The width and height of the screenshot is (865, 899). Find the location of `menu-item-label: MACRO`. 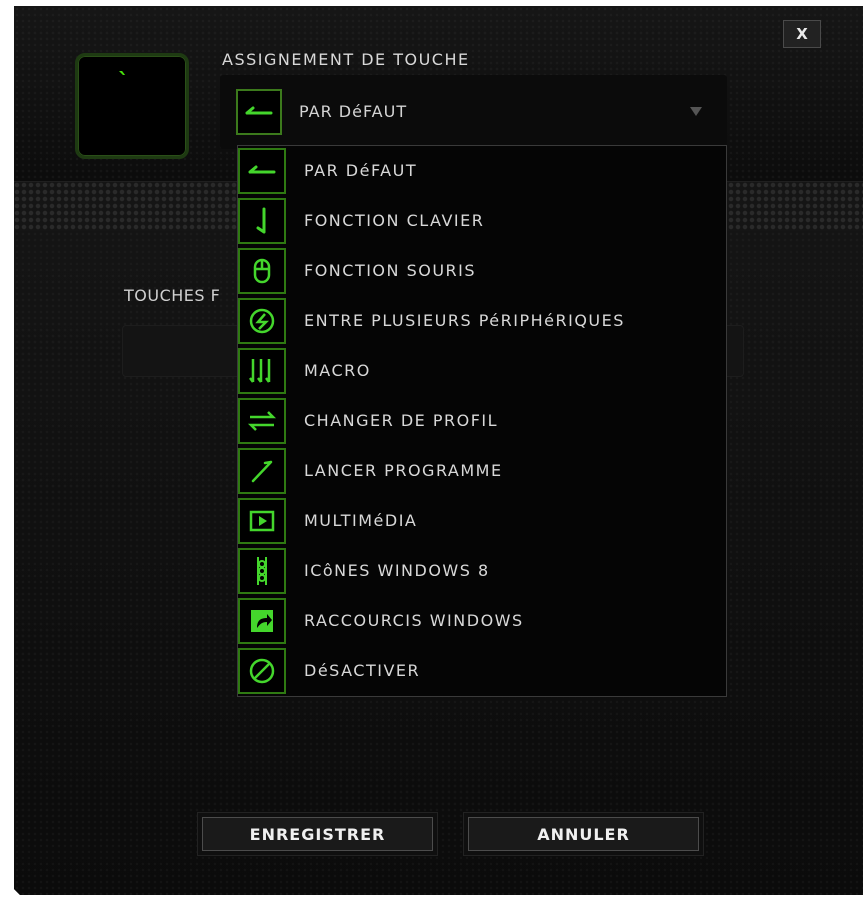

menu-item-label: MACRO is located at coordinates (337, 370).